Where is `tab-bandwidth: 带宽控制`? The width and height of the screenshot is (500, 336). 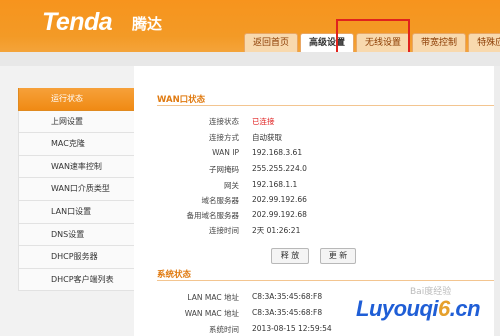 tab-bandwidth: 带宽控制 is located at coordinates (439, 42).